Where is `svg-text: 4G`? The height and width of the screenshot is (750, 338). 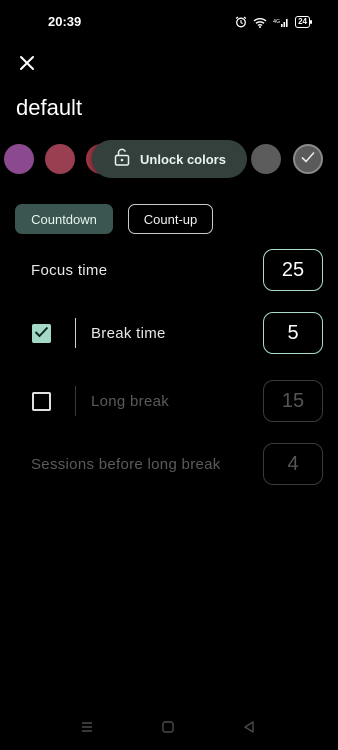 svg-text: 4G is located at coordinates (276, 22).